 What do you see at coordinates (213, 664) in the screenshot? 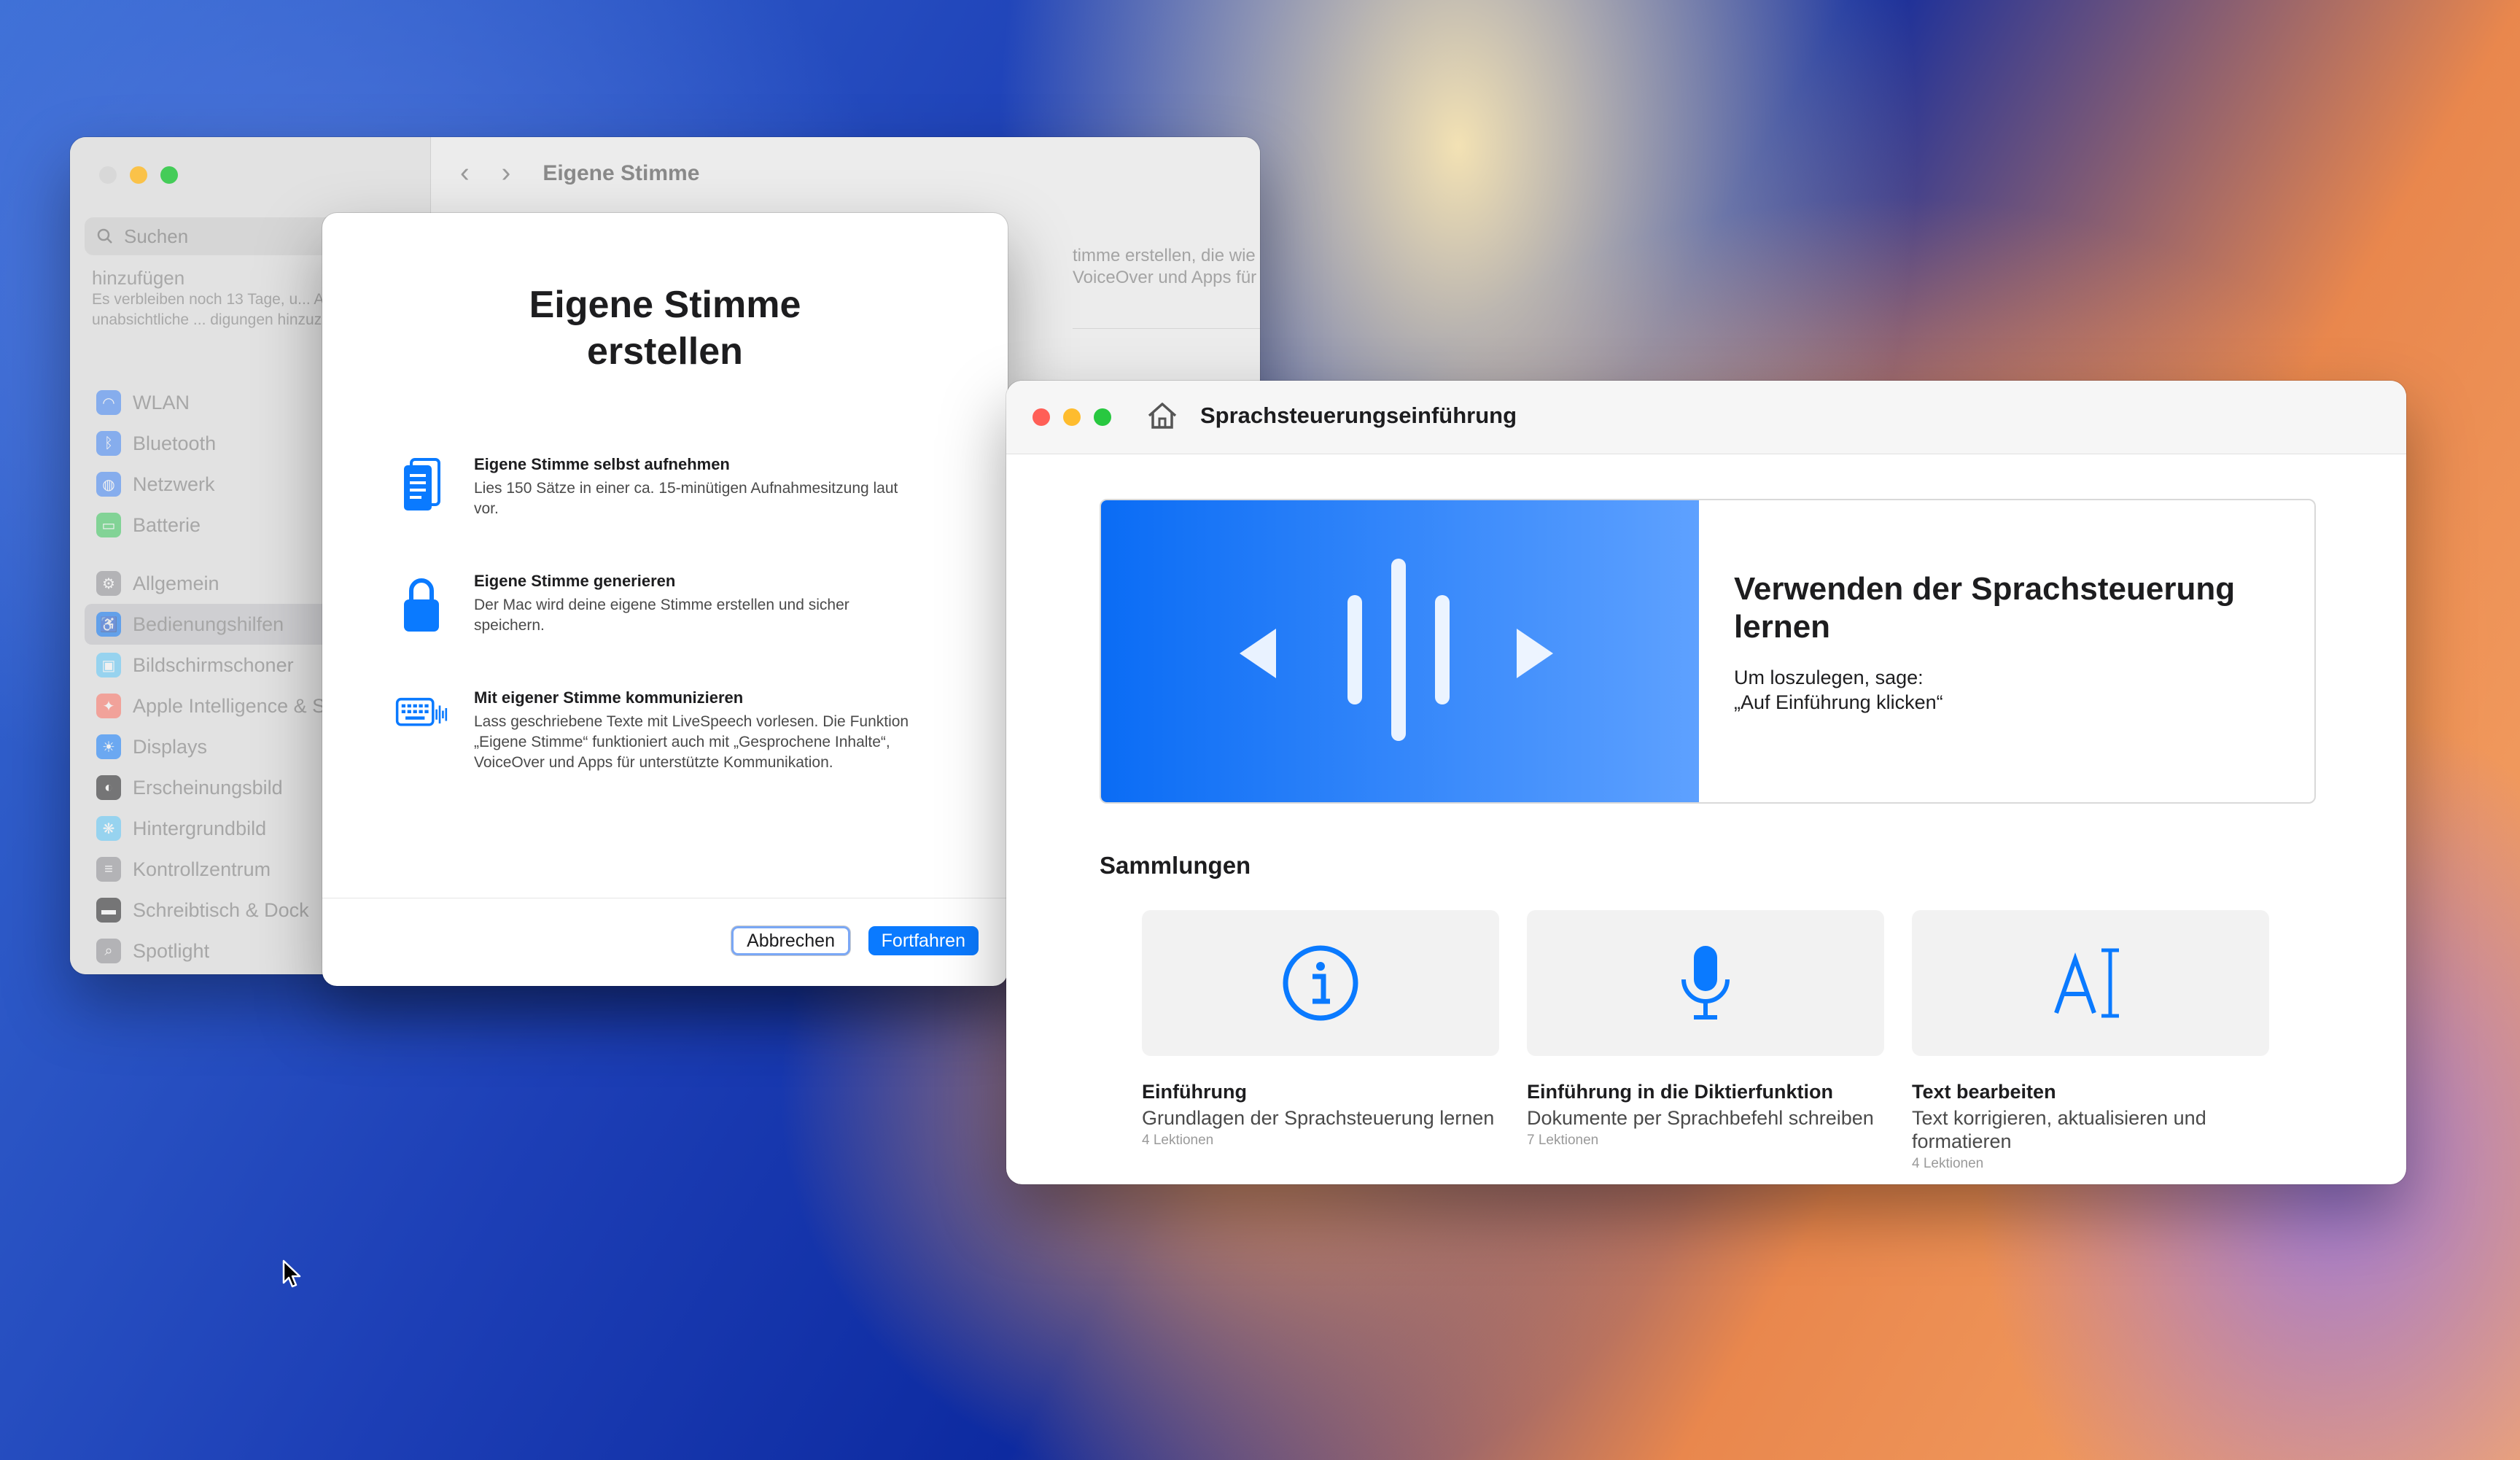
I see `sidebar-item-label: Bildschirmschoner` at bounding box center [213, 664].